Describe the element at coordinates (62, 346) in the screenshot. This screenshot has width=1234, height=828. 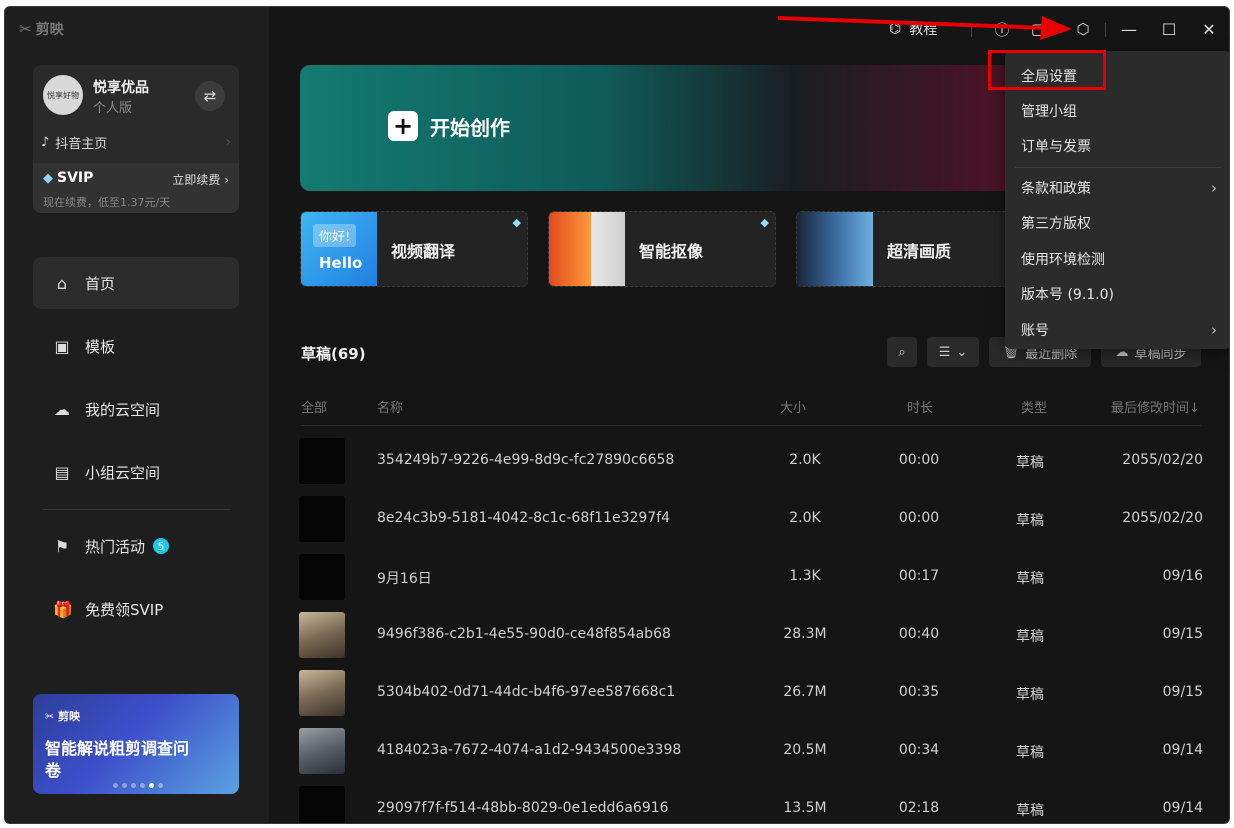
I see `template-icon: ▣` at that location.